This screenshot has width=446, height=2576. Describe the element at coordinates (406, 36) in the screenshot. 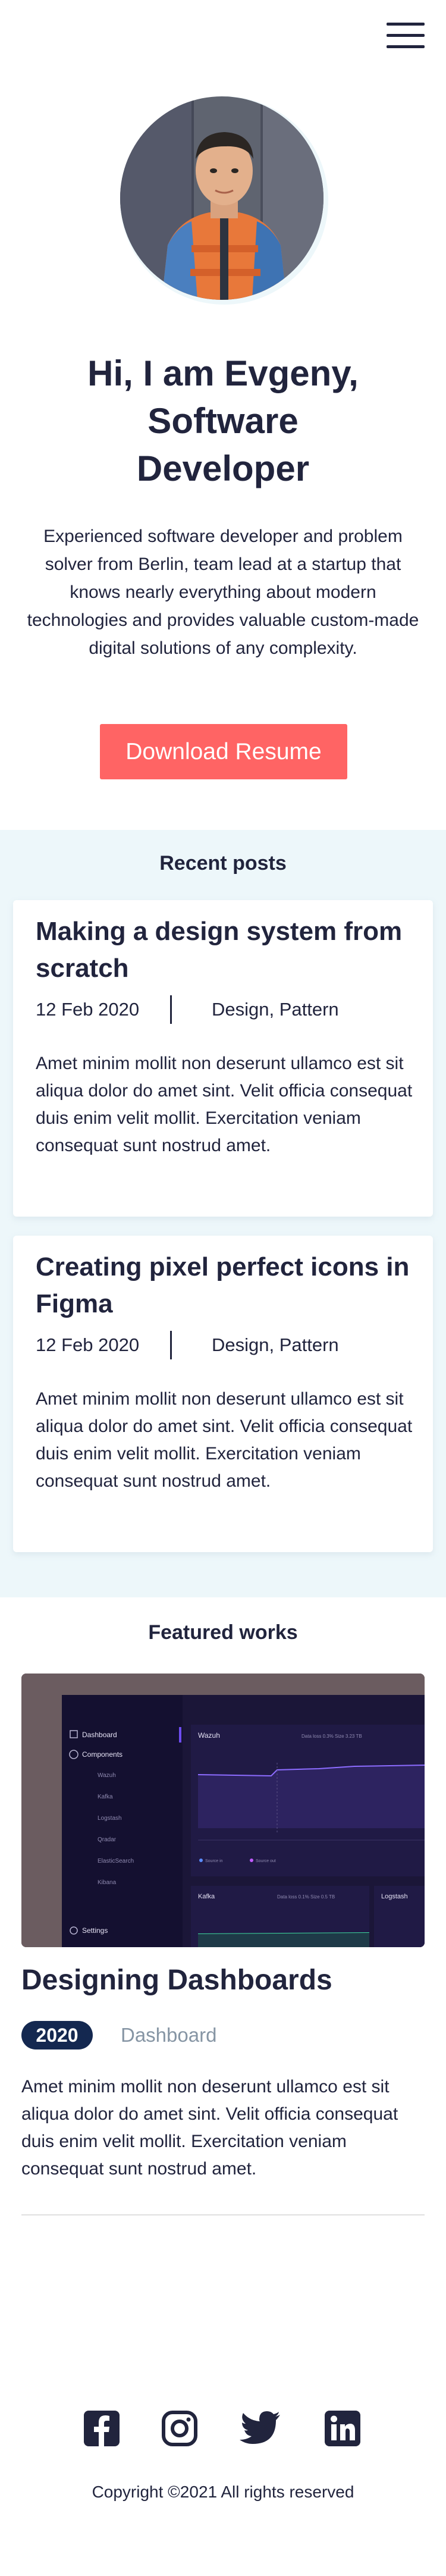

I see `hamburger-menu-icon` at that location.